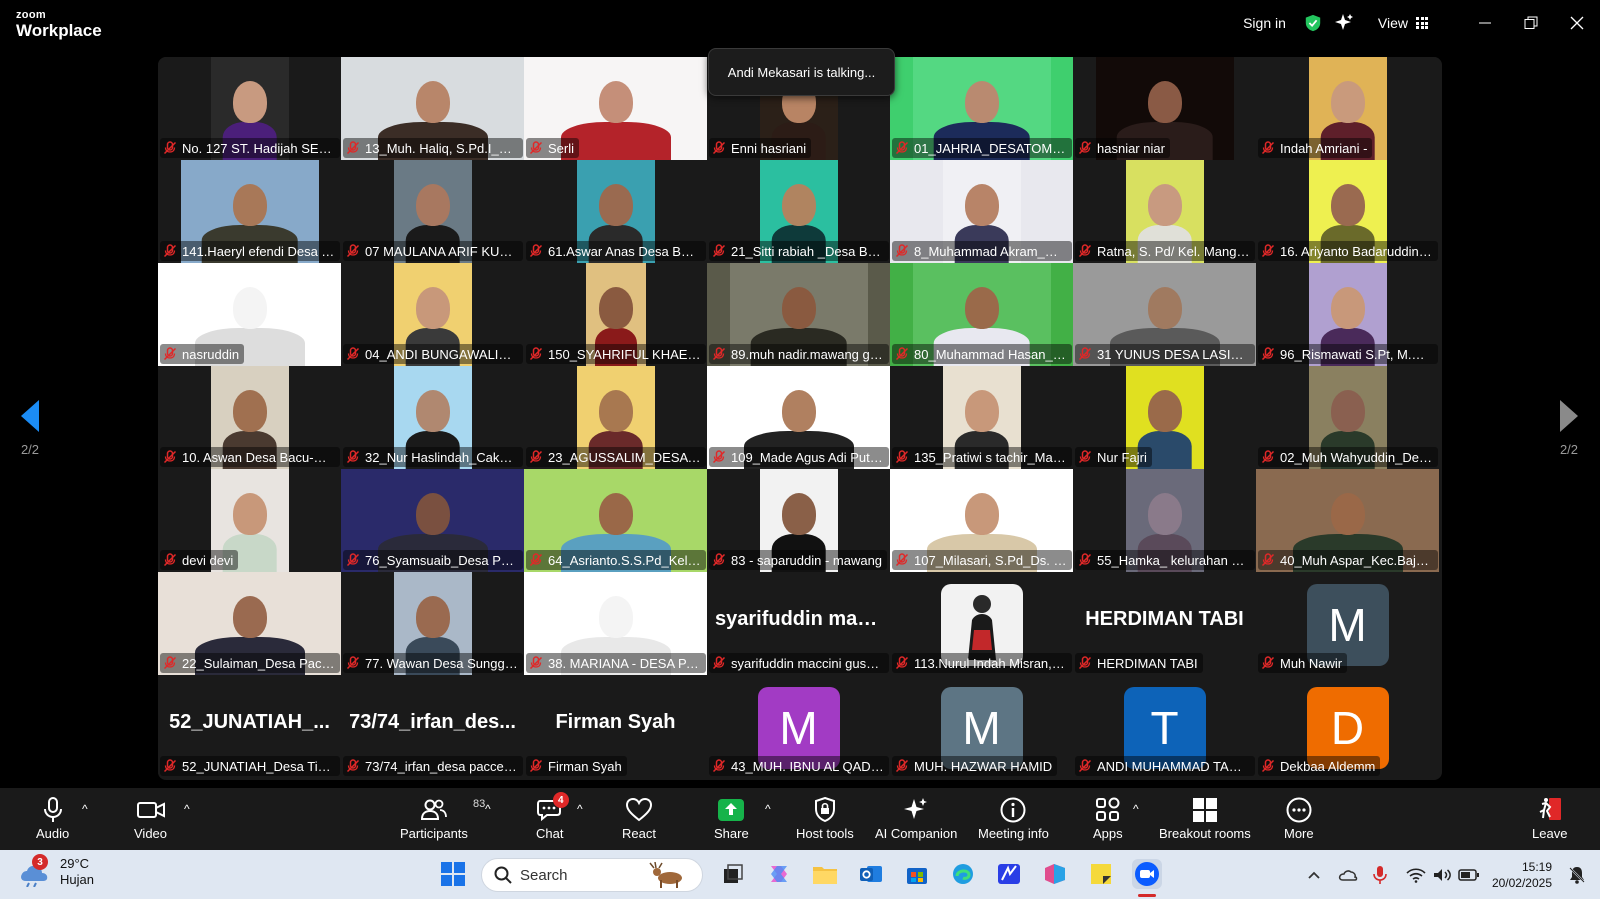 The image size is (1600, 899). What do you see at coordinates (1549, 818) in the screenshot?
I see `leave-button: Leave` at bounding box center [1549, 818].